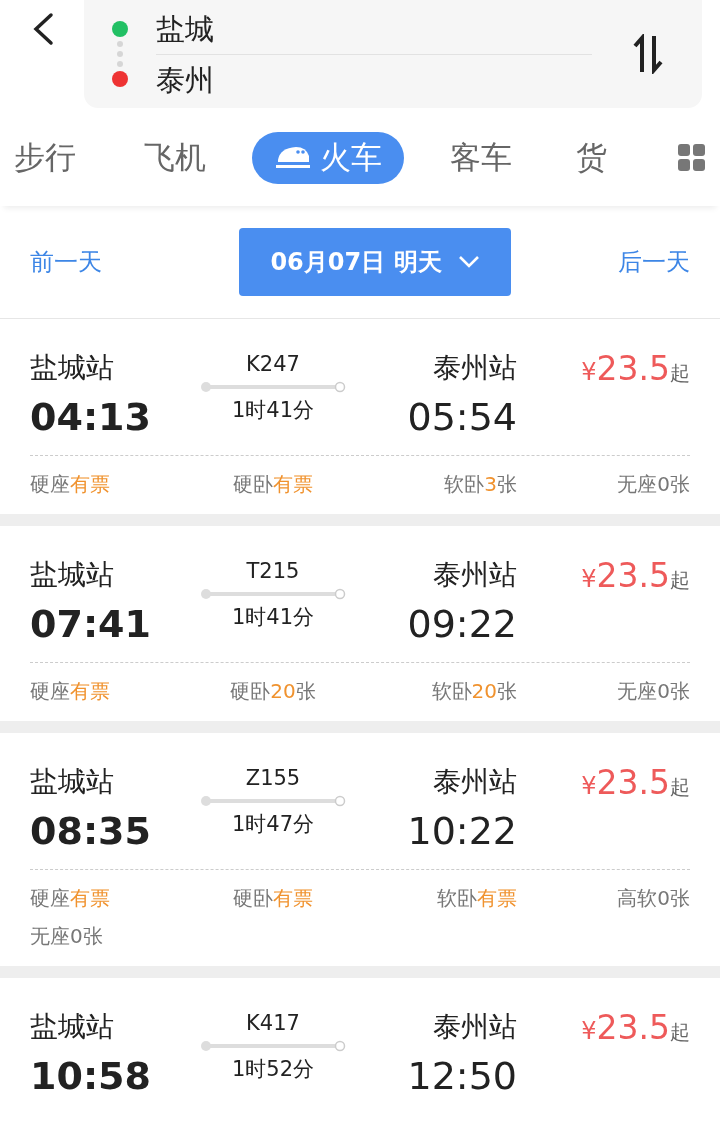  I want to click on origin-field: 盐城, so click(374, 29).